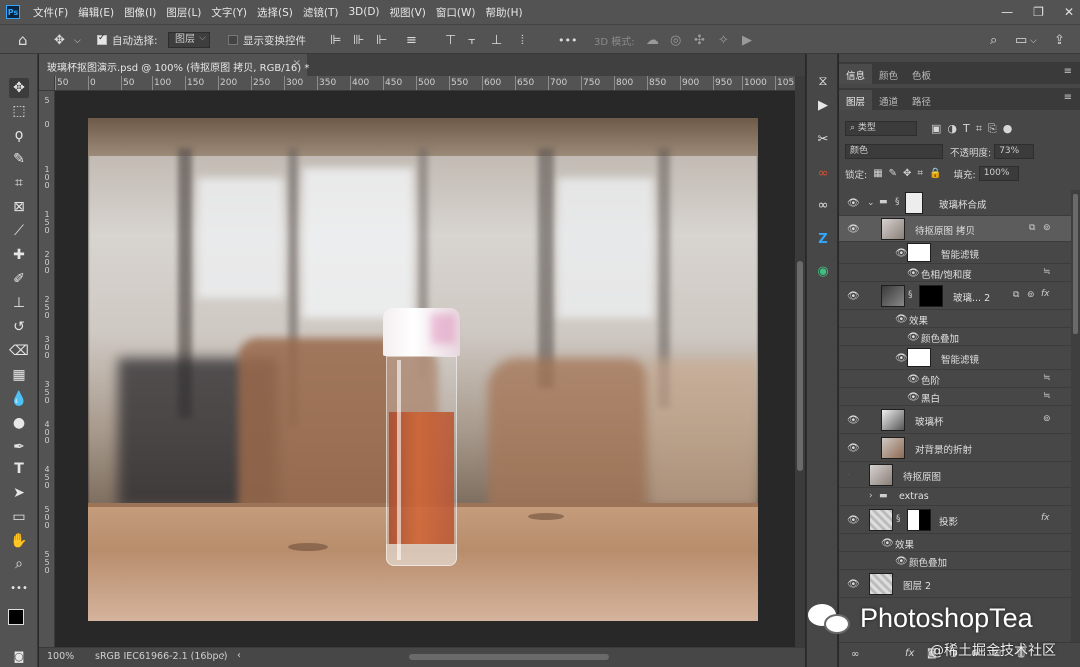 The image size is (1080, 667). Describe the element at coordinates (823, 205) in the screenshot. I see `plugin-link-icon: ∞` at that location.